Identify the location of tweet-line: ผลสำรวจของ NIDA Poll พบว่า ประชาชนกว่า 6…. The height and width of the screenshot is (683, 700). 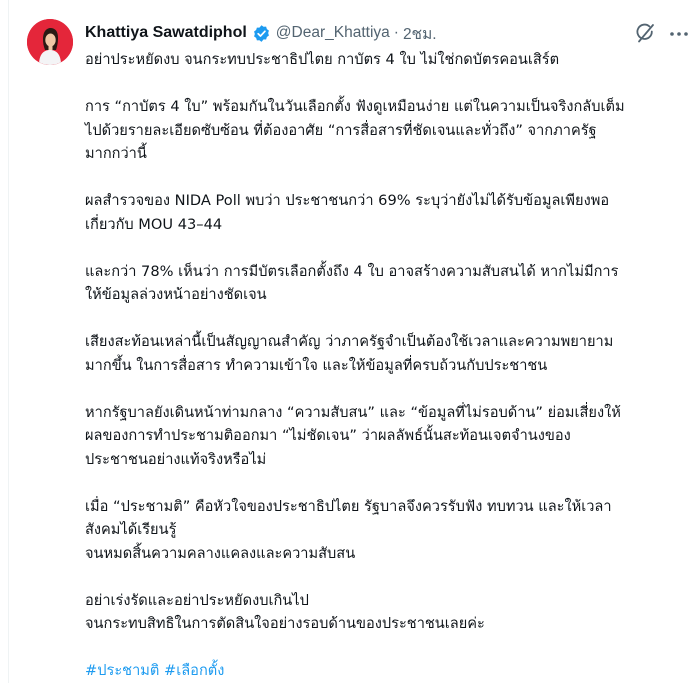
(347, 200).